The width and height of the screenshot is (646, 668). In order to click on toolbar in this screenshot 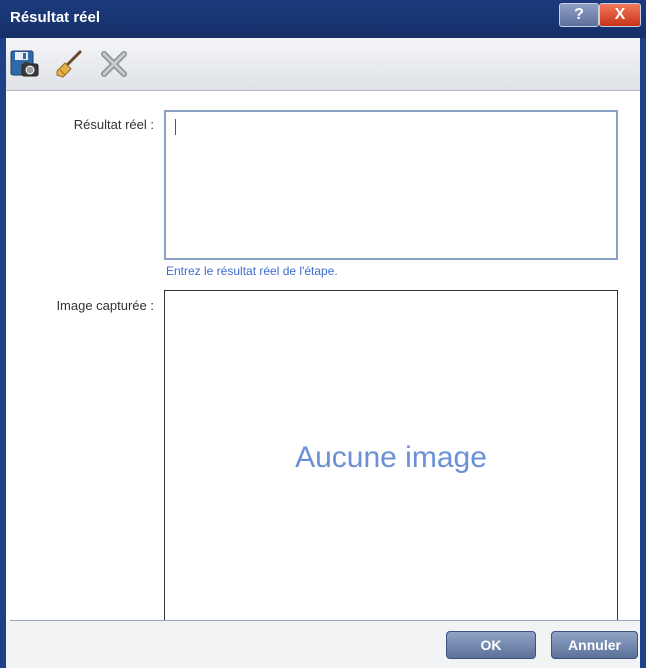, I will do `click(323, 64)`.